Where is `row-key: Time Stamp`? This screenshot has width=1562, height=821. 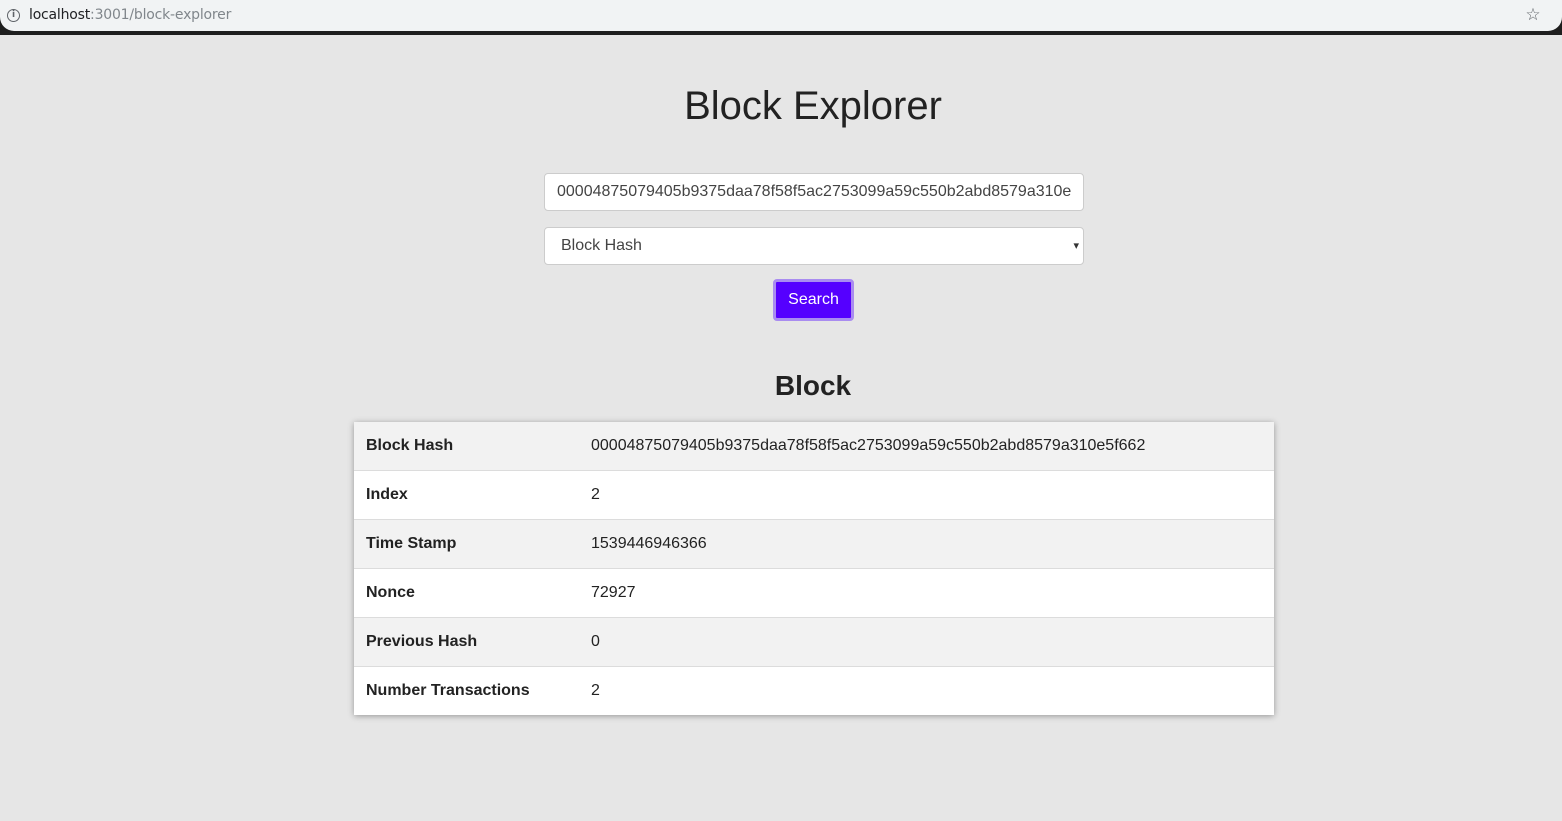
row-key: Time Stamp is located at coordinates (411, 543).